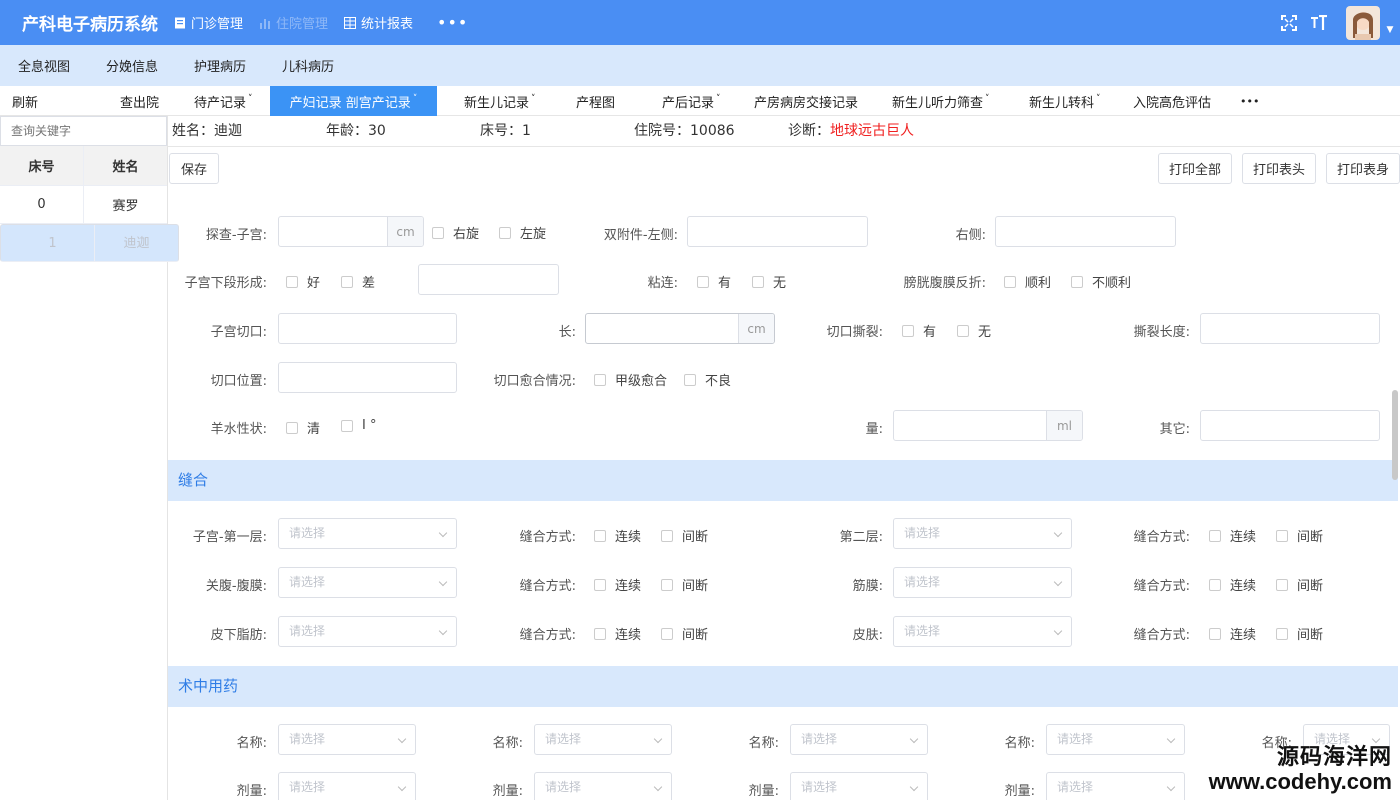 This screenshot has height=800, width=1400. I want to click on patient-table: 床号 姓名 0 赛罗 1 迪迦, so click(89, 204).